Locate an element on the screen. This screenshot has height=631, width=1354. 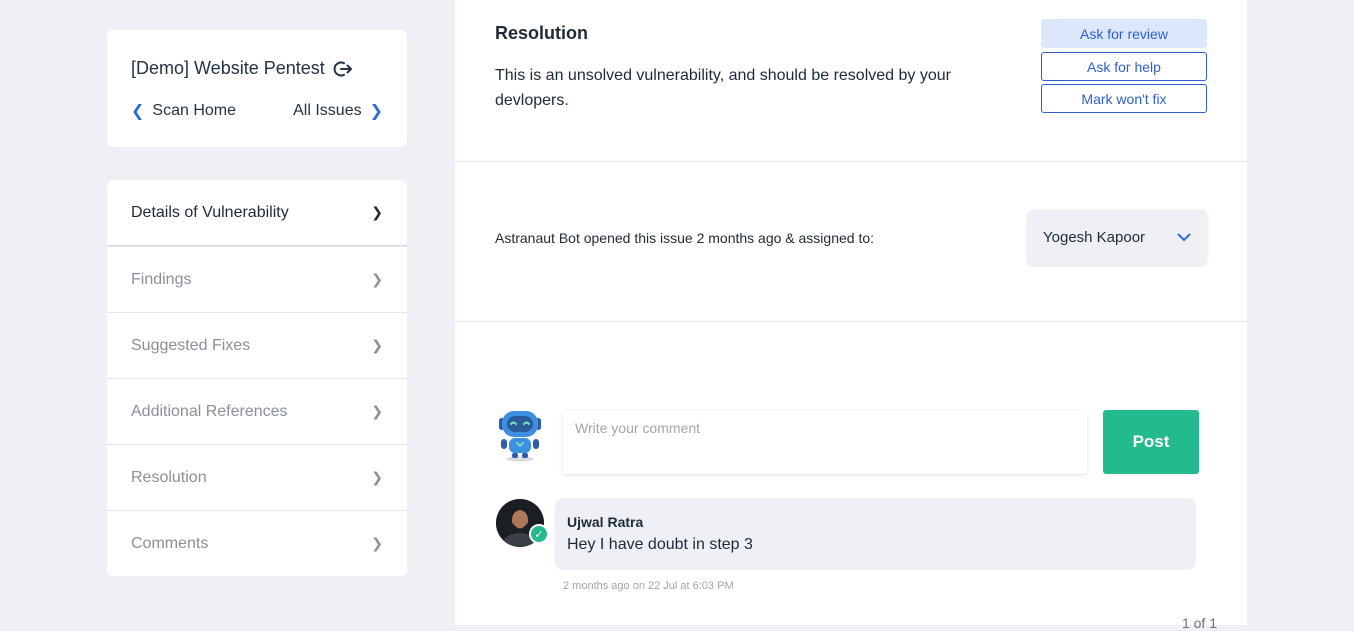
comment-author: Ujwal Ratra is located at coordinates (605, 522).